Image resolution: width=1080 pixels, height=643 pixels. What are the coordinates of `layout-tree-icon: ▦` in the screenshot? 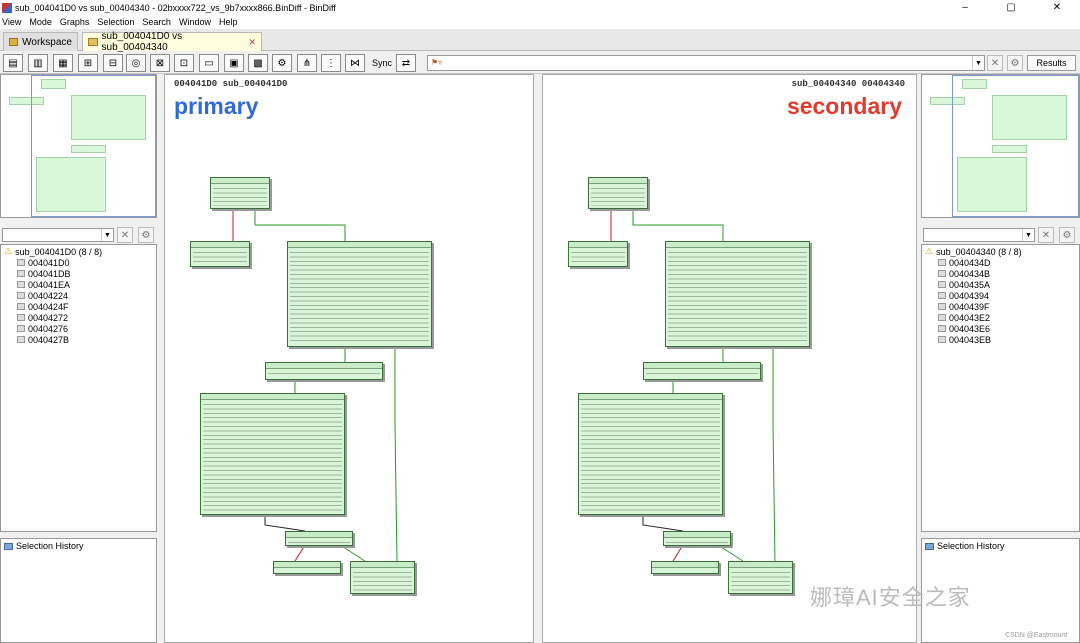 It's located at (63, 63).